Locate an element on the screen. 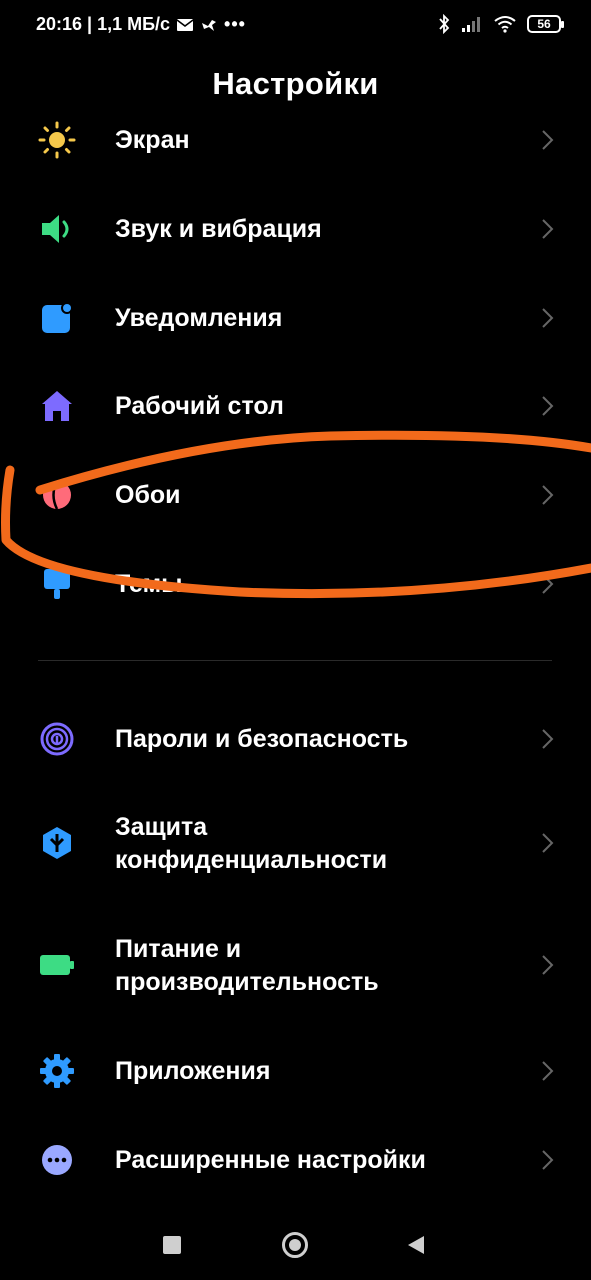 The width and height of the screenshot is (591, 1280). more-dots-icon is located at coordinates (57, 1160).